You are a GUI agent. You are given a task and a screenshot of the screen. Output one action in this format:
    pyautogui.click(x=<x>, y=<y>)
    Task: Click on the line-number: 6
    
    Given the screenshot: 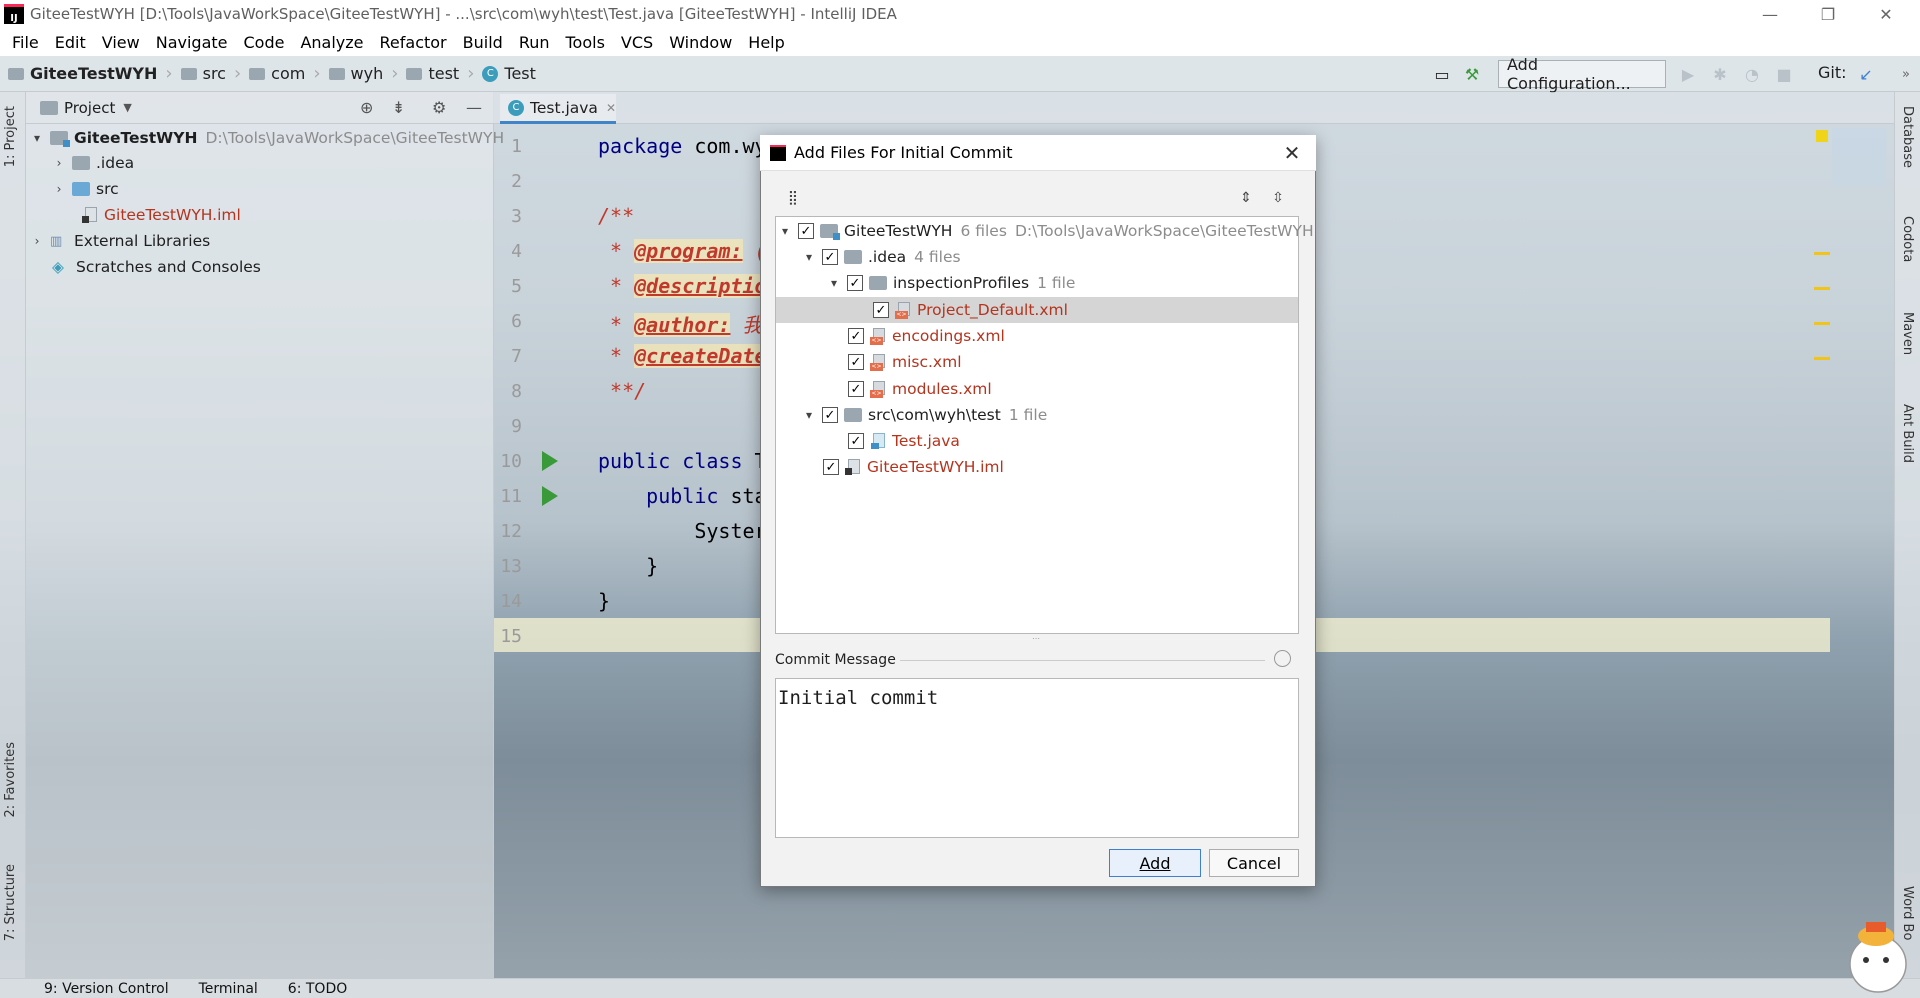 What is the action you would take?
    pyautogui.click(x=516, y=321)
    